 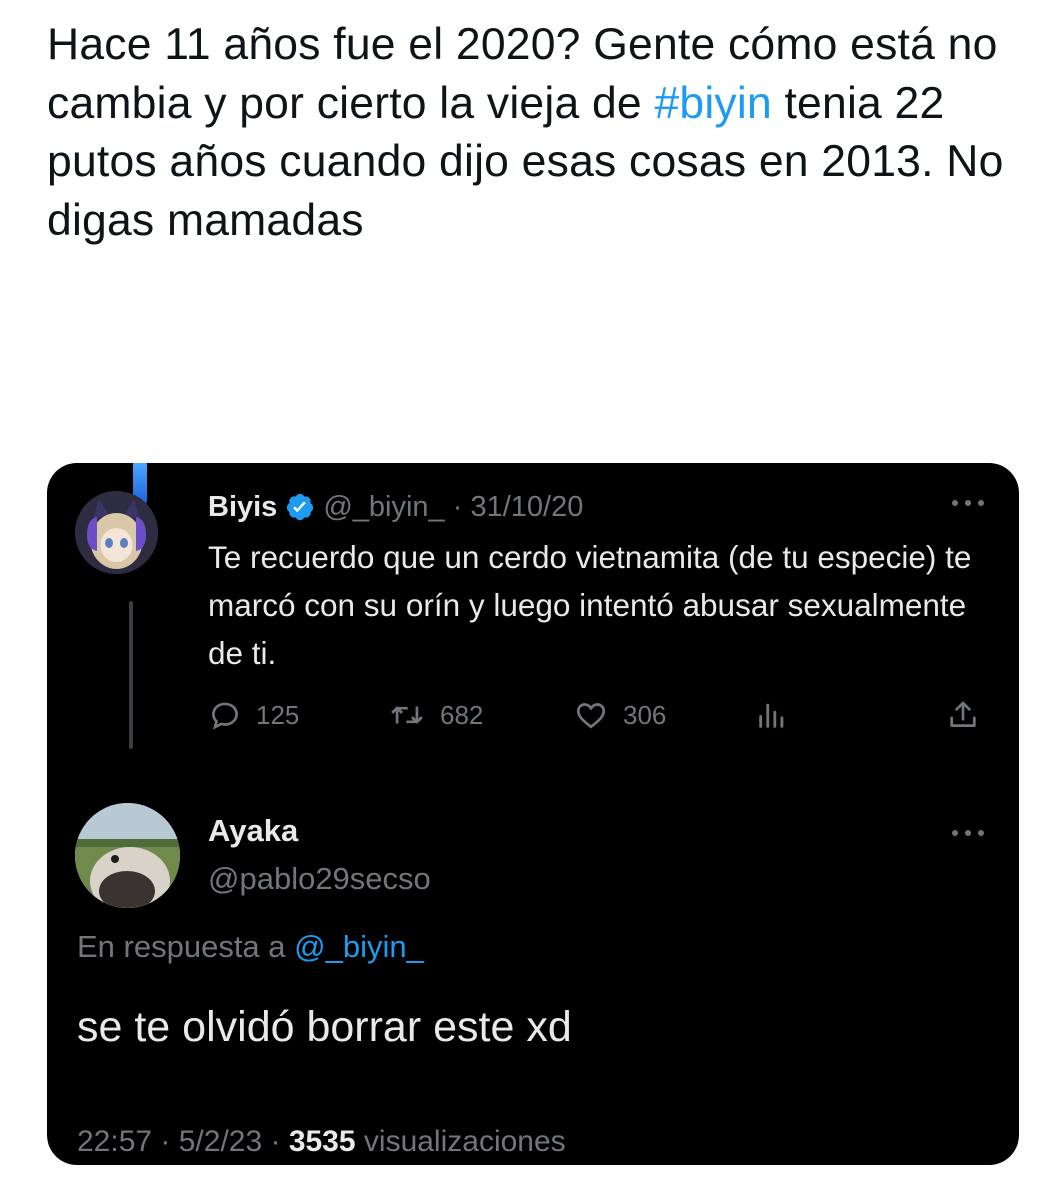 I want to click on thread-line, so click(x=131, y=675).